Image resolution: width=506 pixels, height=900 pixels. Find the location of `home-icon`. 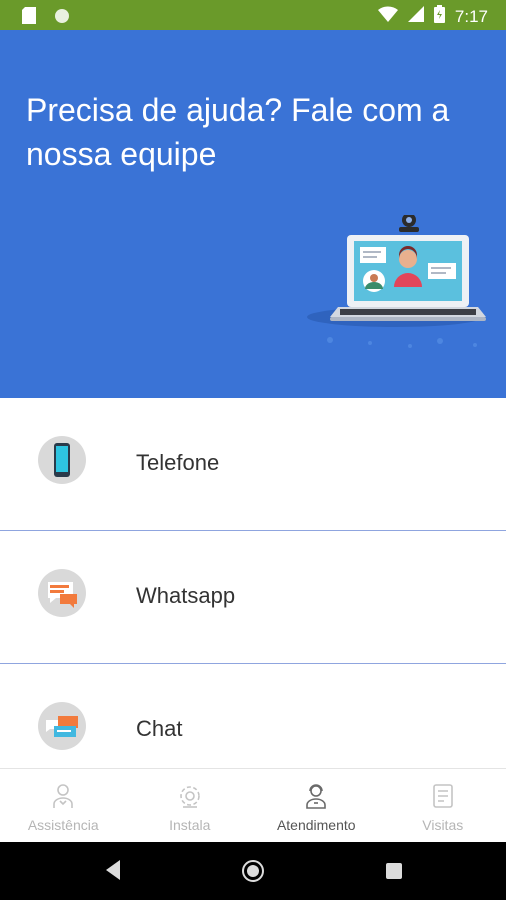

home-icon is located at coordinates (253, 873).